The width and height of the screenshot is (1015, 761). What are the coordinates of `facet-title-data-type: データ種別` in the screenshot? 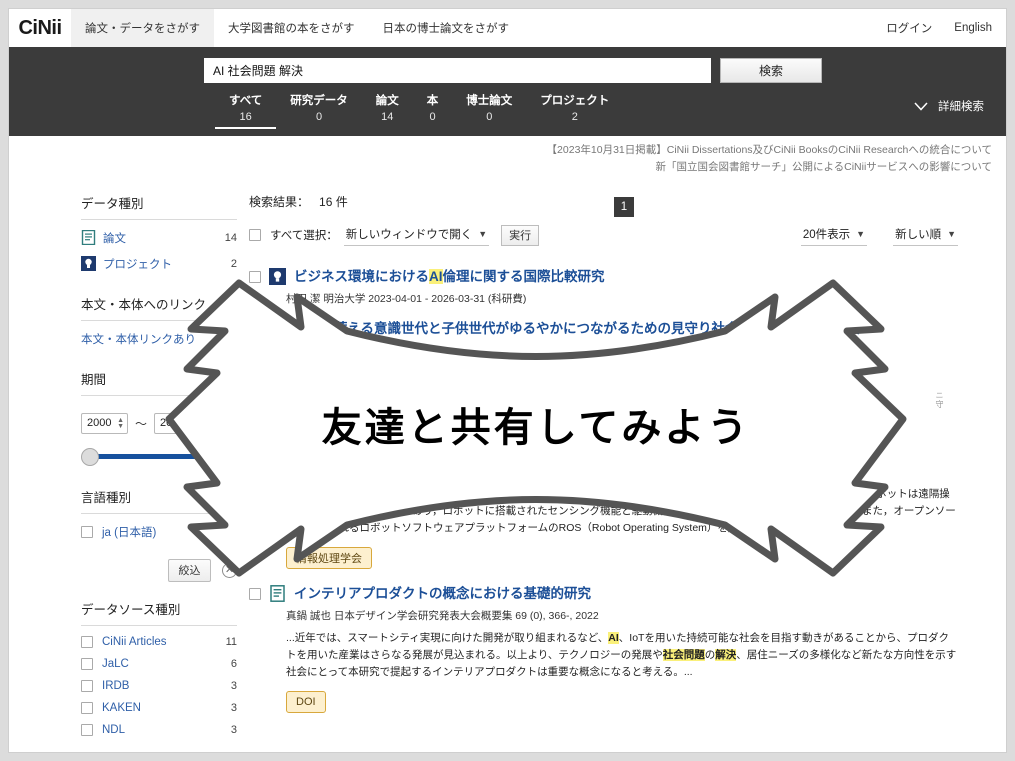 It's located at (159, 206).